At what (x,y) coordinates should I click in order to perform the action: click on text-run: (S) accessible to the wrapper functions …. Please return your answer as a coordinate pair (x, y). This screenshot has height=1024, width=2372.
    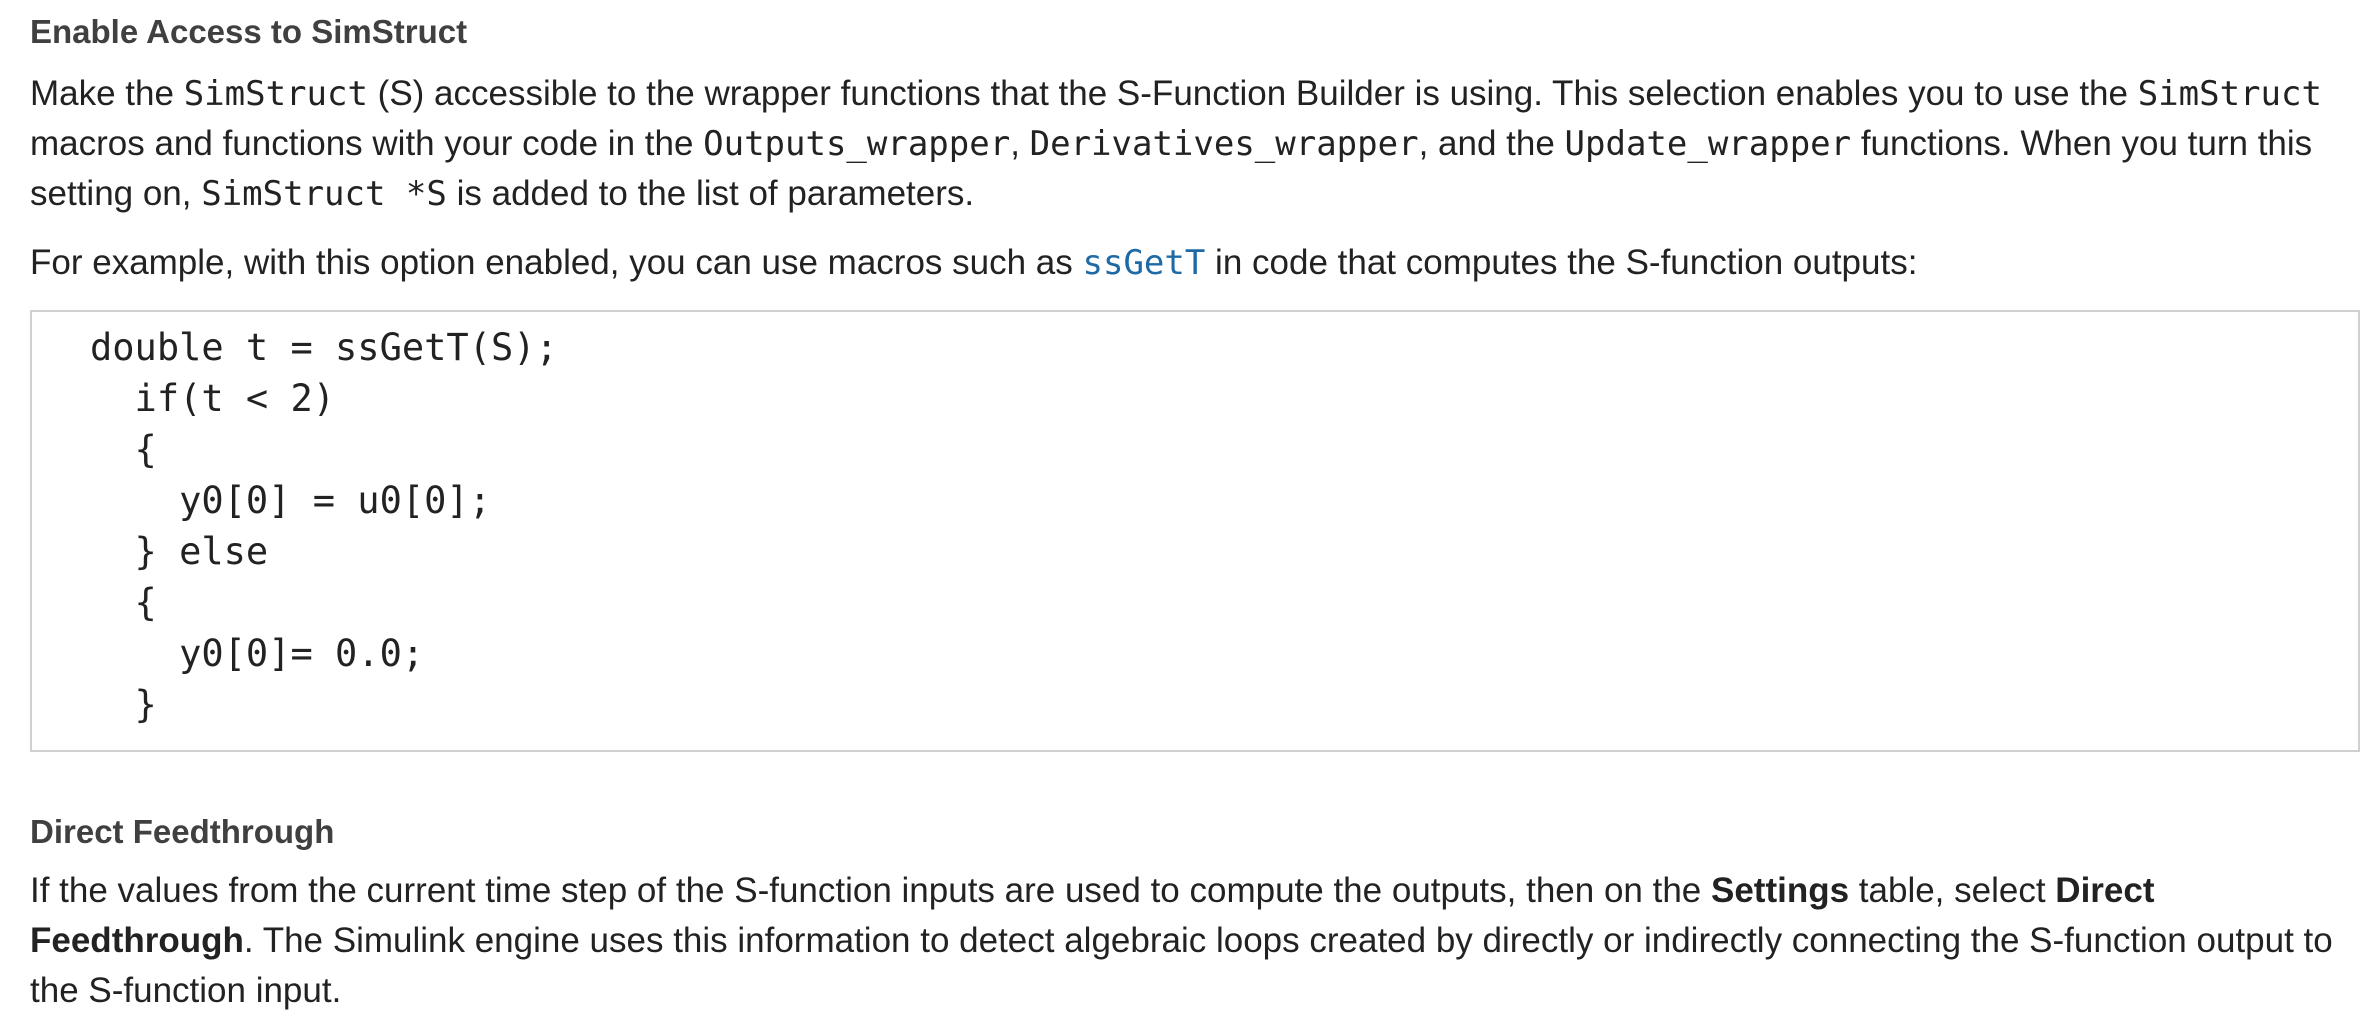
    Looking at the image, I should click on (1252, 93).